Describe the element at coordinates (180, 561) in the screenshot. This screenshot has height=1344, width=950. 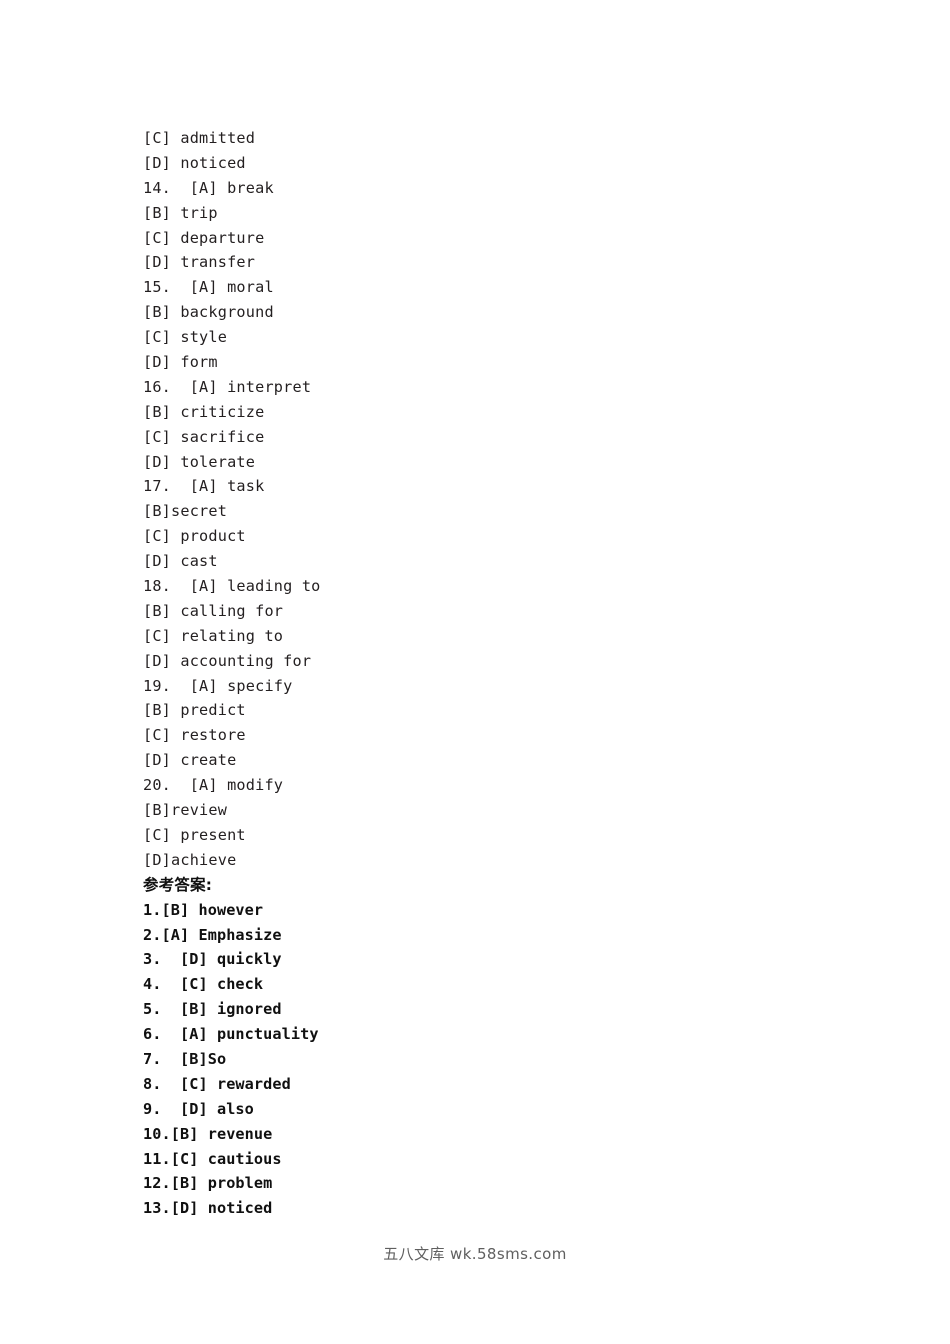
I see `option-line: [D] cast` at that location.